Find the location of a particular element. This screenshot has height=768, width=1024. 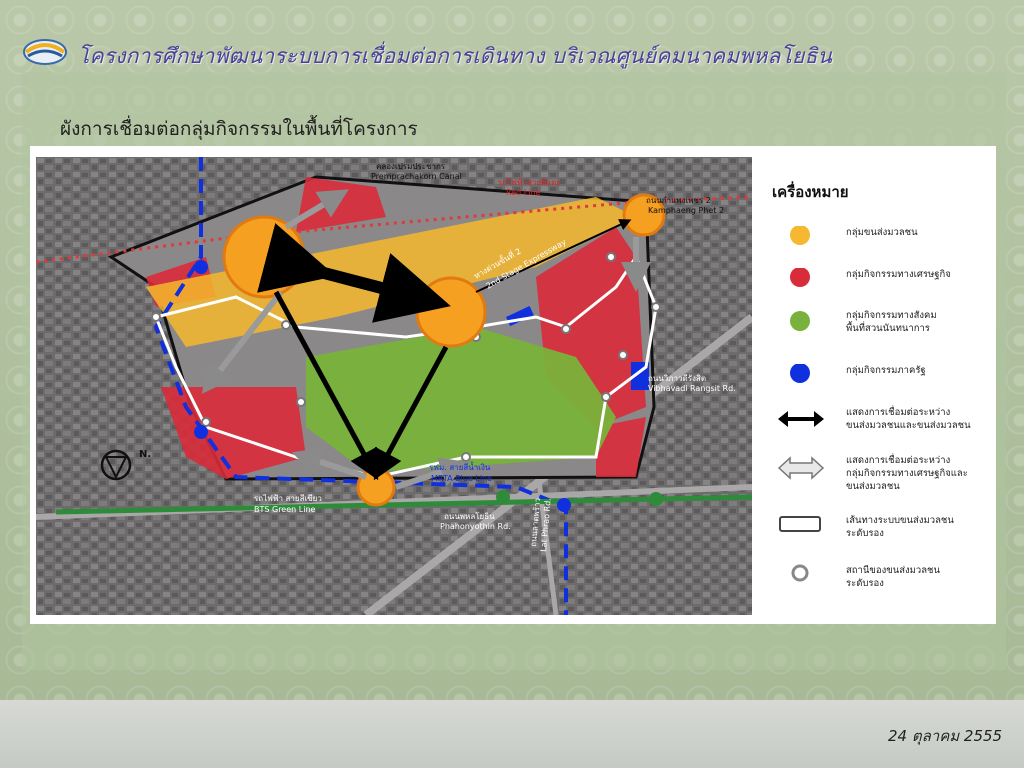

legend-label: กลุ่มขนส่งมวลชน is located at coordinates (882, 232).